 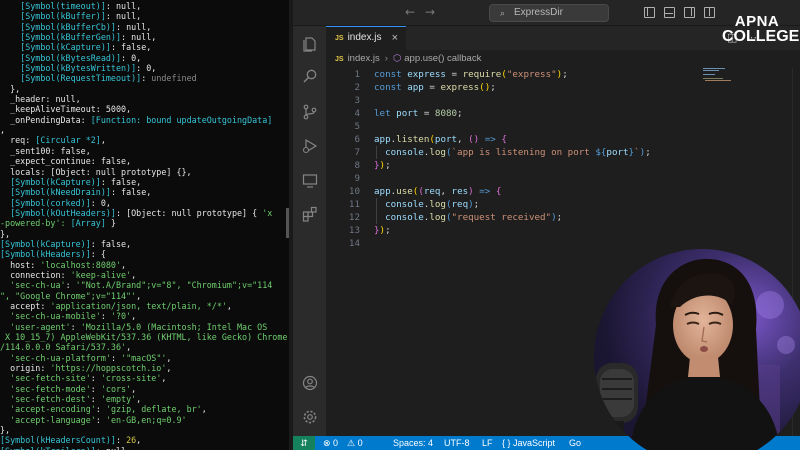 I want to click on code-token: req, so click(x=432, y=191).